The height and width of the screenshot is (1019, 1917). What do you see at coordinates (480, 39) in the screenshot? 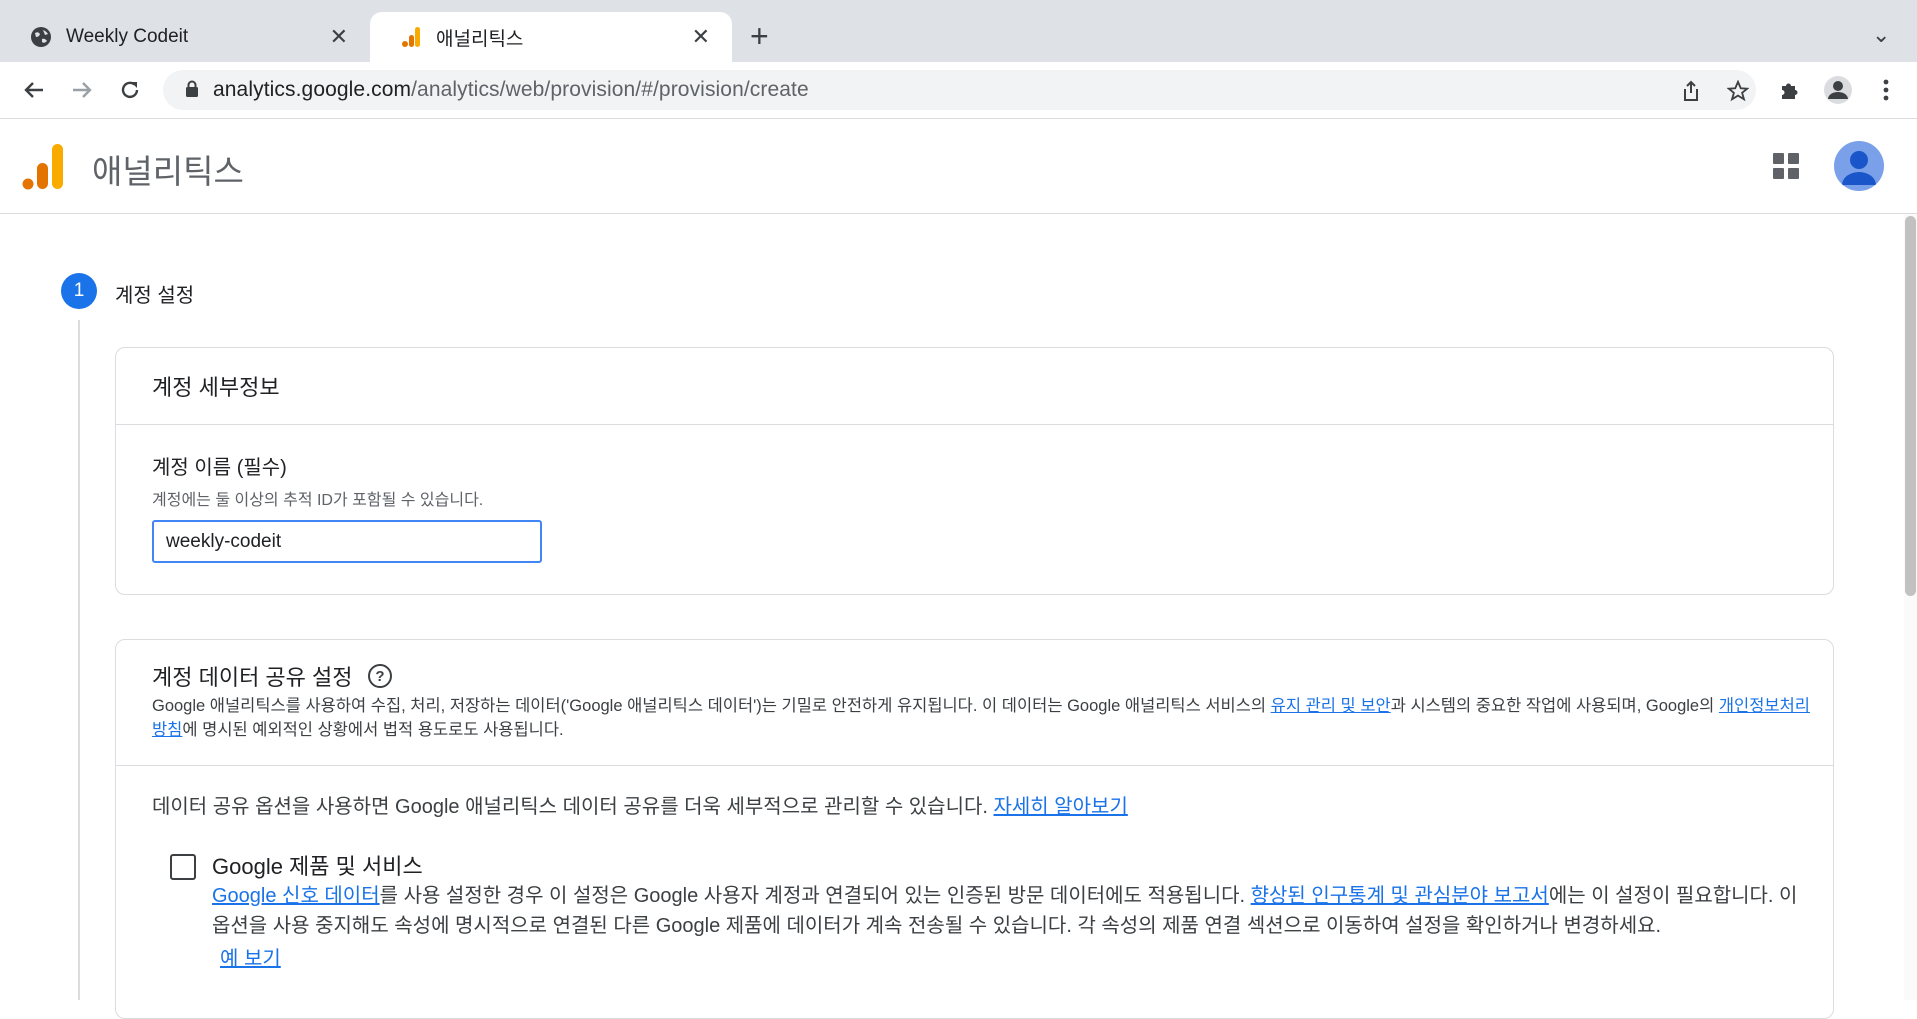
I see `tab-title: 애널리틱스` at bounding box center [480, 39].